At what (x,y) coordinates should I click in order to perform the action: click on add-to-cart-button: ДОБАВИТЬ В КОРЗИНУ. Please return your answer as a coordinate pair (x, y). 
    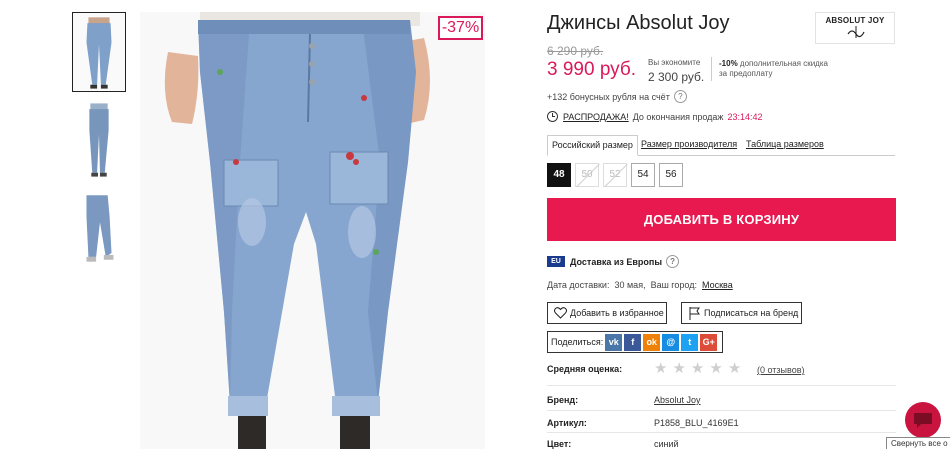
    Looking at the image, I should click on (721, 219).